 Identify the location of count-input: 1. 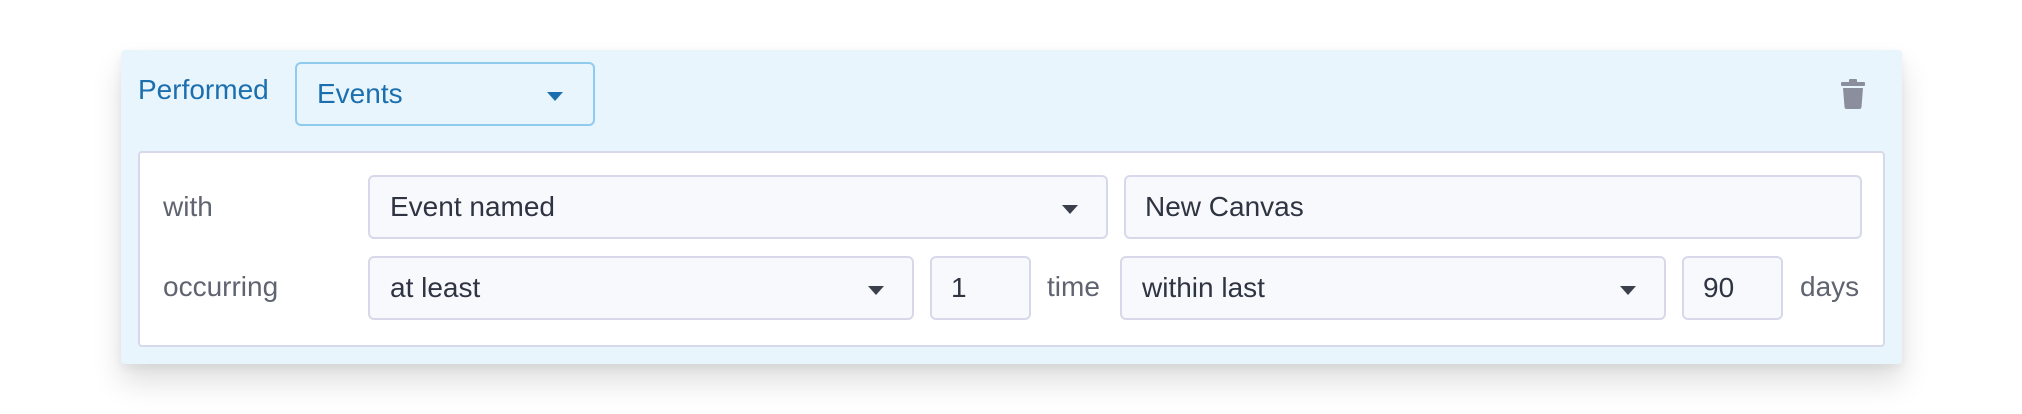
(980, 288).